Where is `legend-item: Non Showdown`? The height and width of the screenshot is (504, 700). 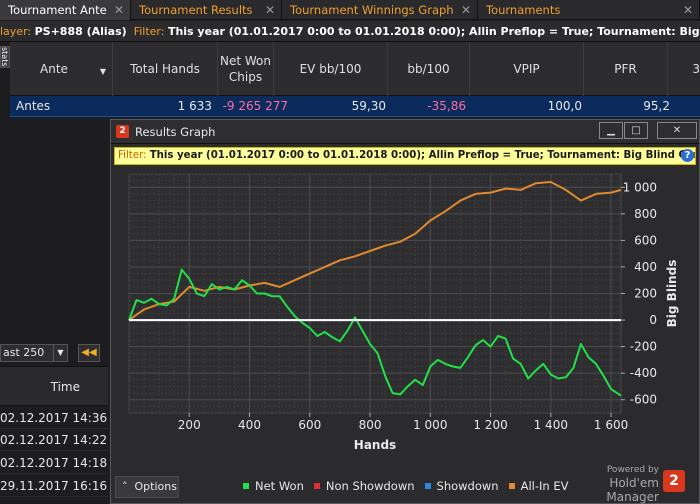
legend-item: Non Showdown is located at coordinates (364, 486).